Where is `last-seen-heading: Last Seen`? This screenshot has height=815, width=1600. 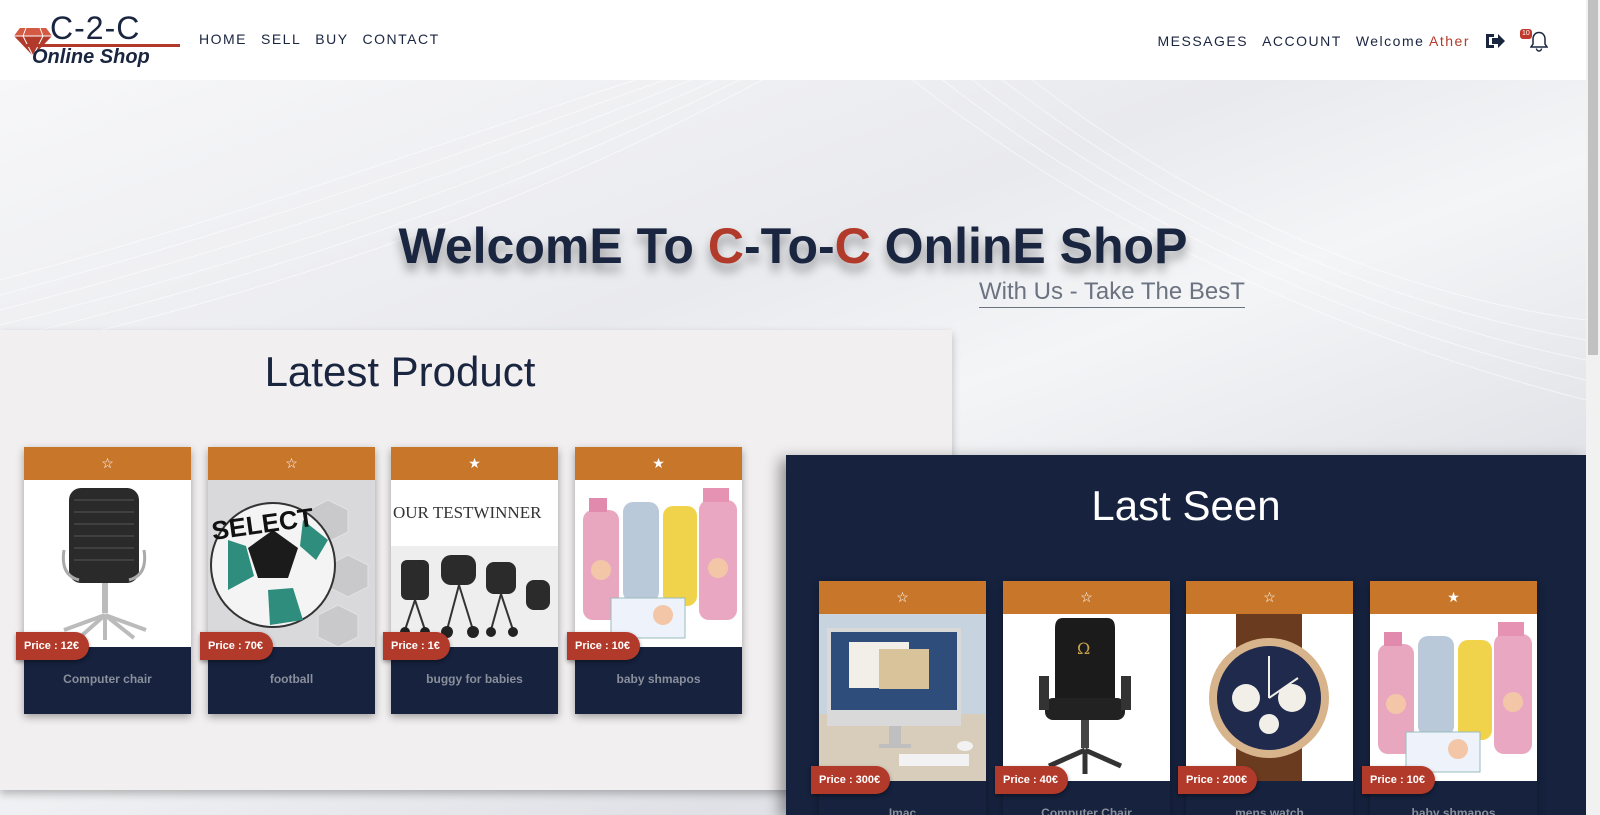 last-seen-heading: Last Seen is located at coordinates (1186, 505).